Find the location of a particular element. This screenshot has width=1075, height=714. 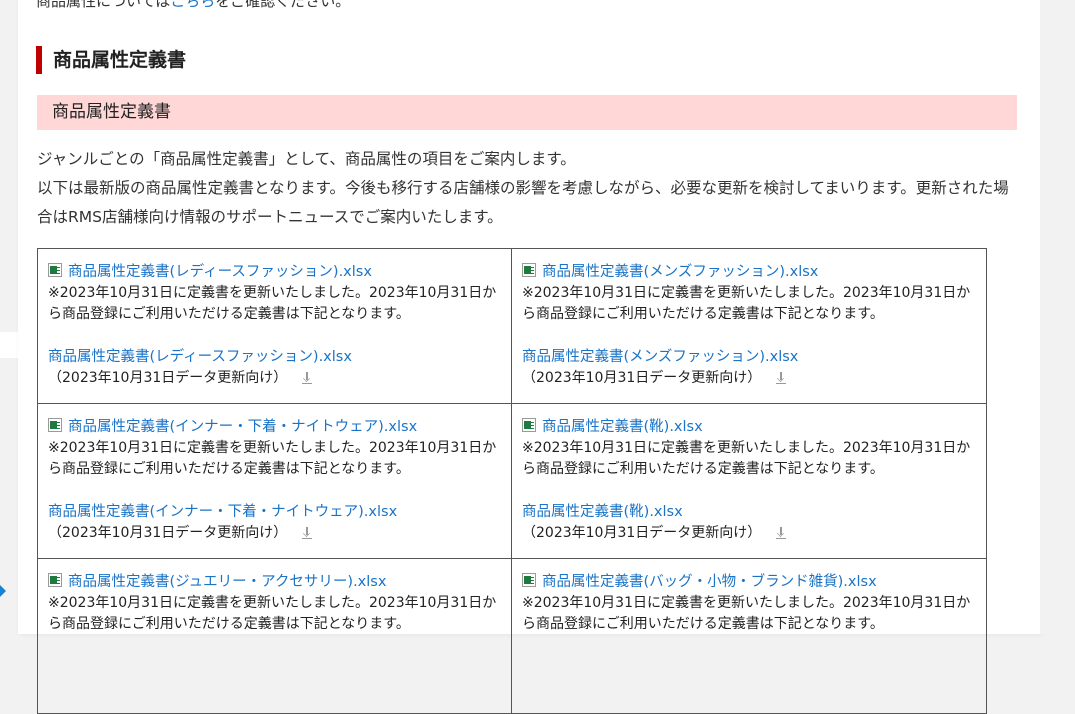

intro-suffix: をご確認ください。 is located at coordinates (283, 5).